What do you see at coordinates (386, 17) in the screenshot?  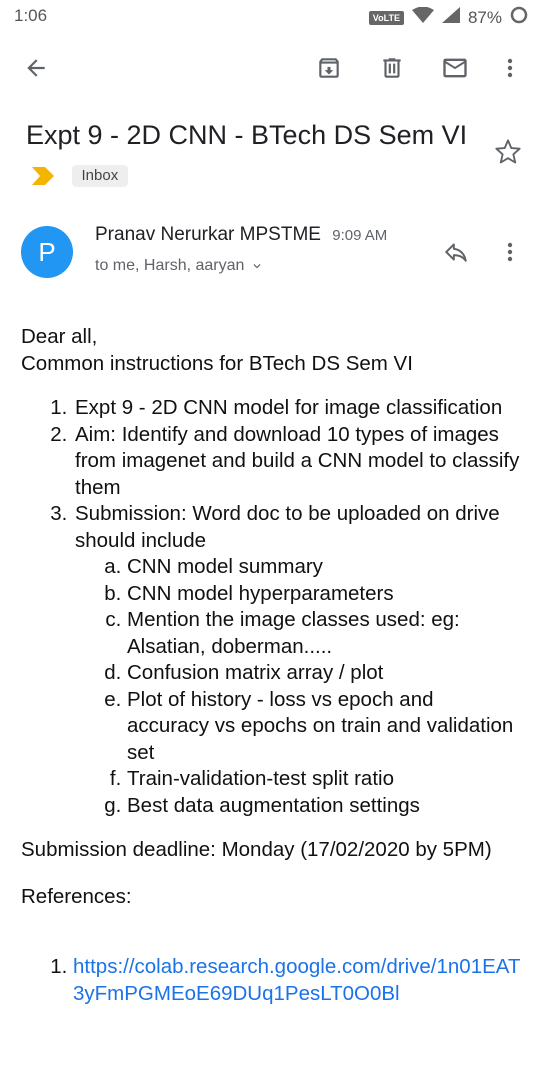 I see `volte-badge: VoLTE` at bounding box center [386, 17].